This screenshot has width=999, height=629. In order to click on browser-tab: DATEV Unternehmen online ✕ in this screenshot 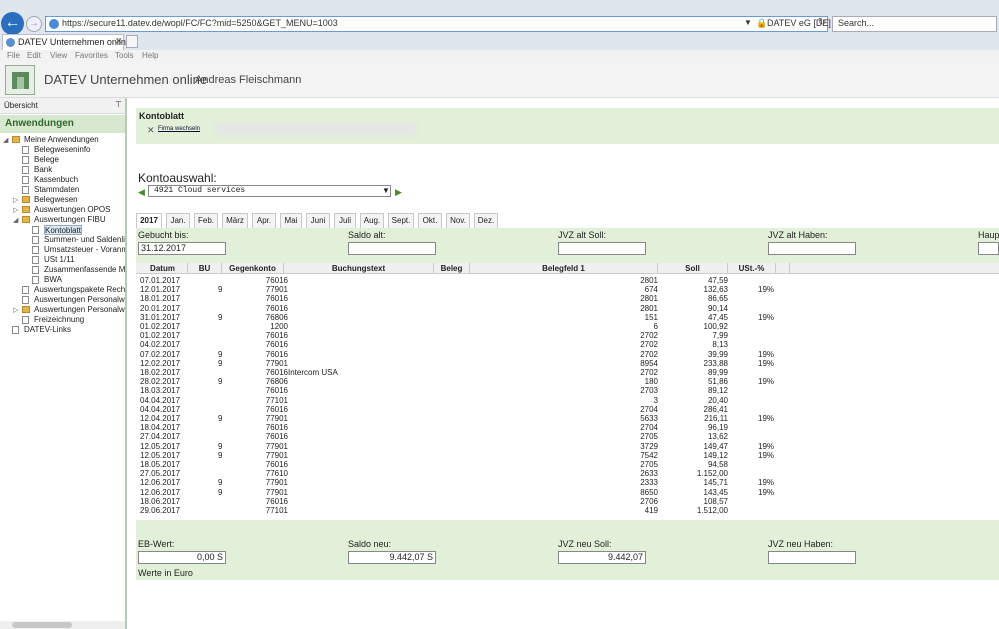, I will do `click(66, 42)`.